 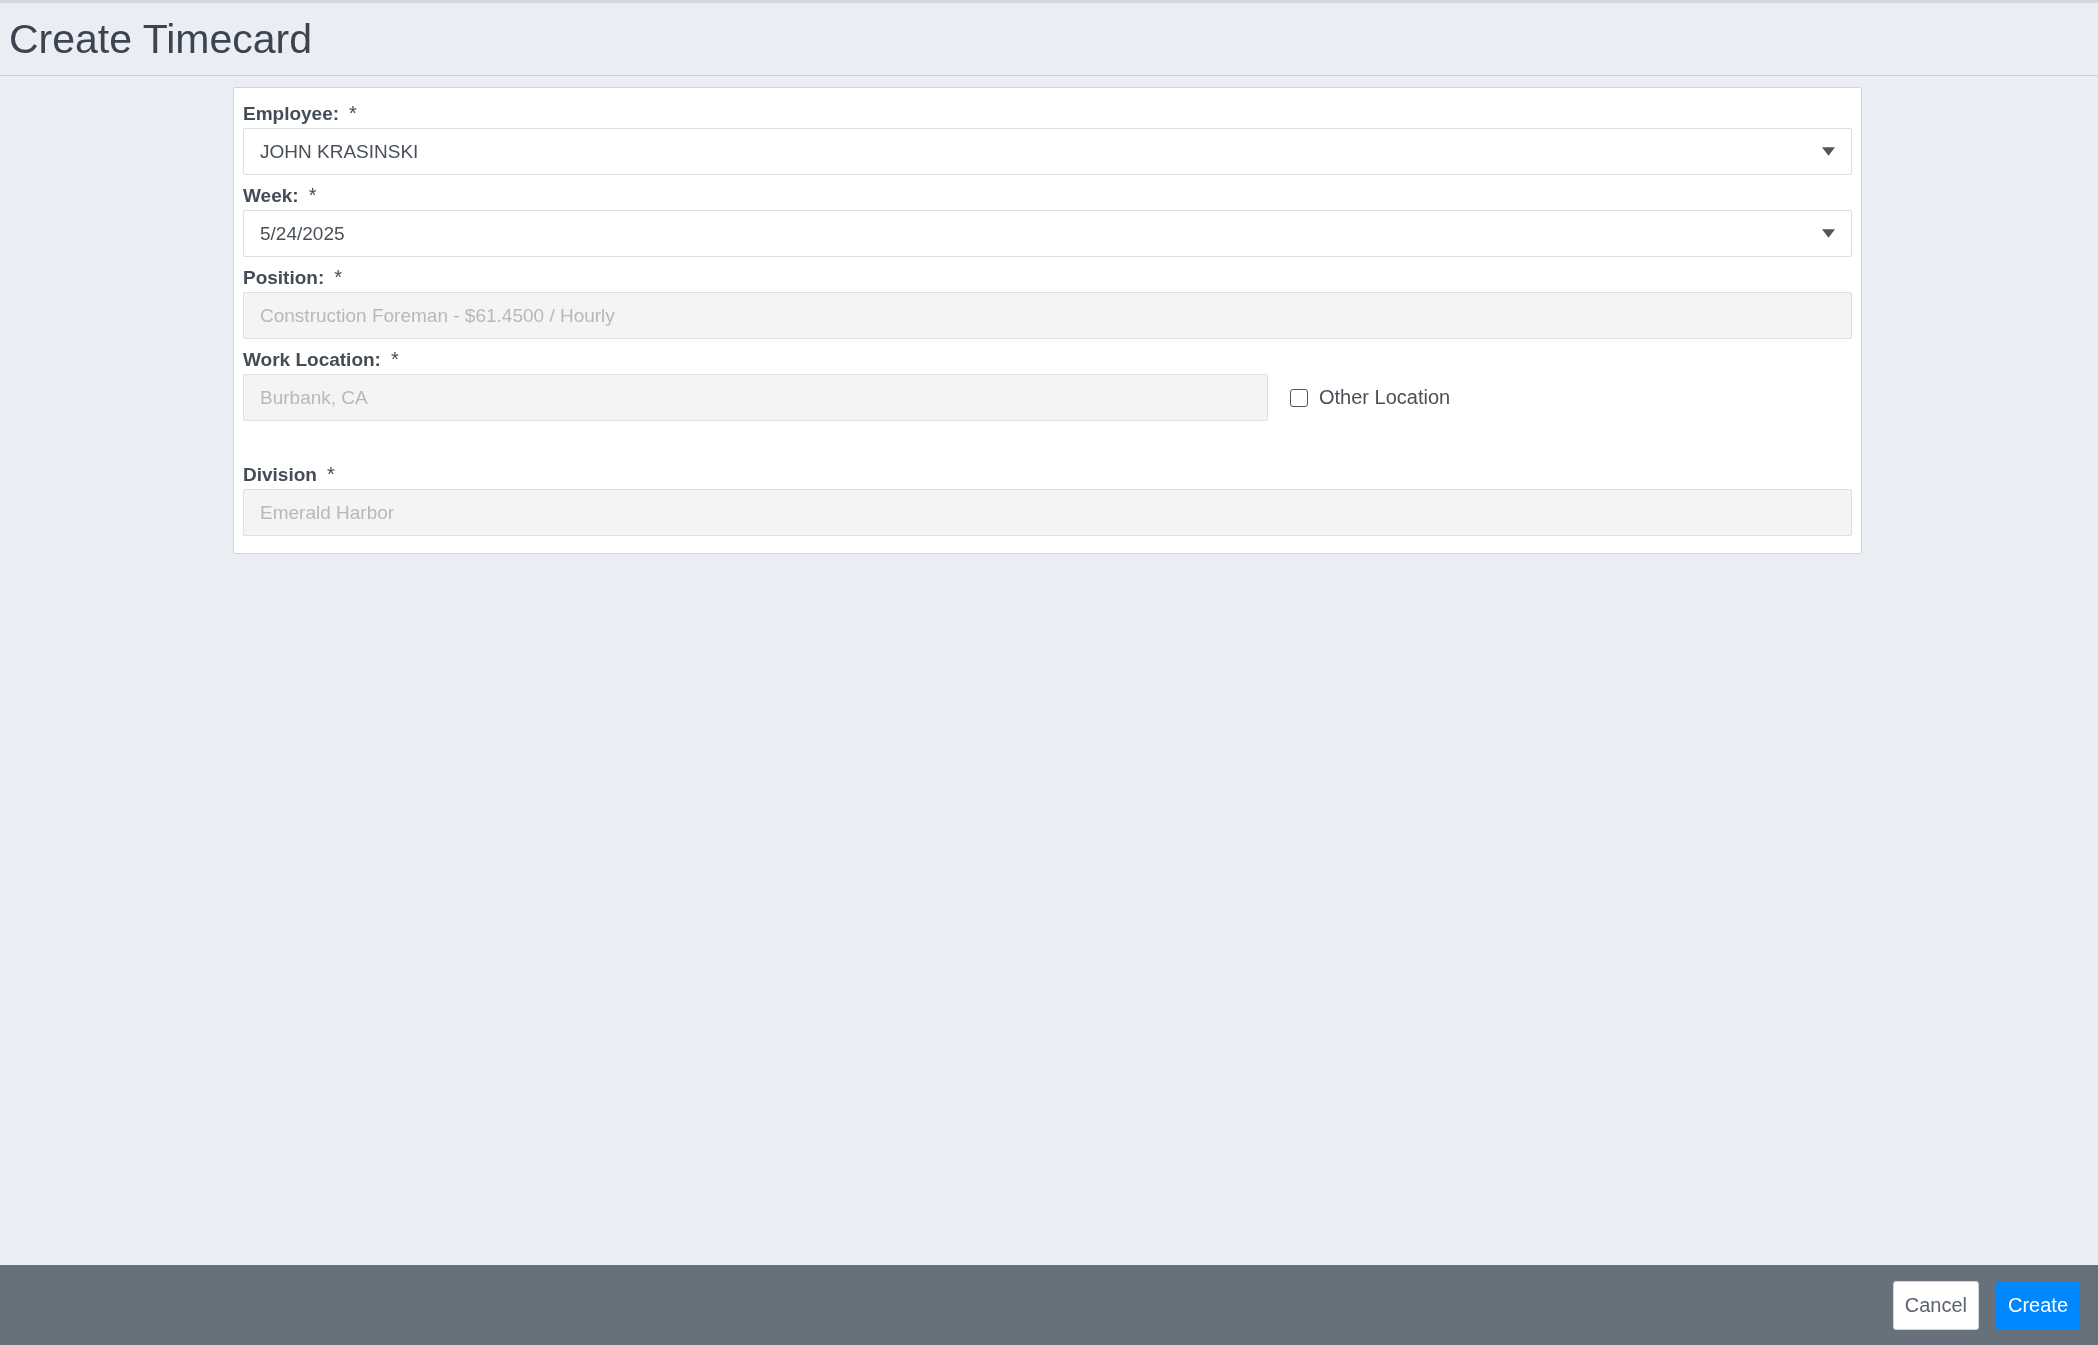 What do you see at coordinates (161, 39) in the screenshot?
I see `page-title: Create Timecard` at bounding box center [161, 39].